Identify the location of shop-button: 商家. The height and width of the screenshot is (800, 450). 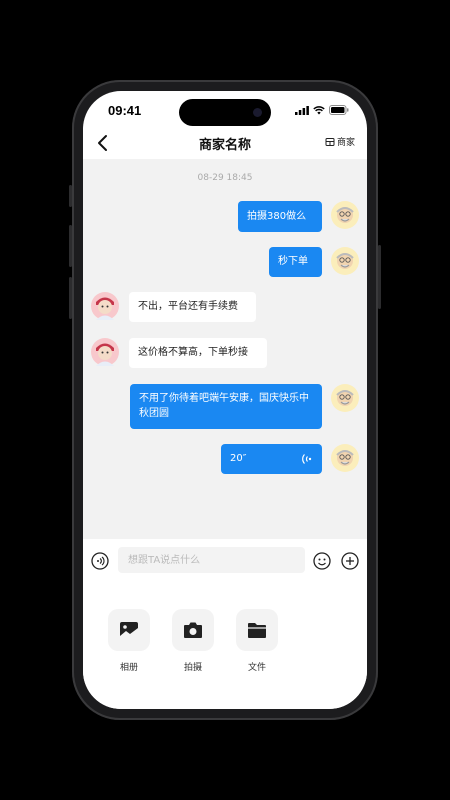
(340, 141).